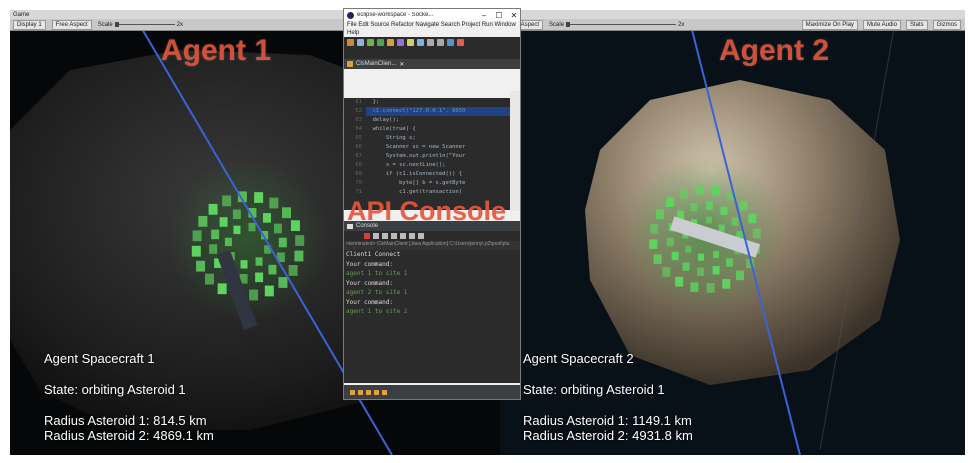 This screenshot has width=975, height=463. Describe the element at coordinates (394, 236) in the screenshot. I see `scroll-lock-icon` at that location.